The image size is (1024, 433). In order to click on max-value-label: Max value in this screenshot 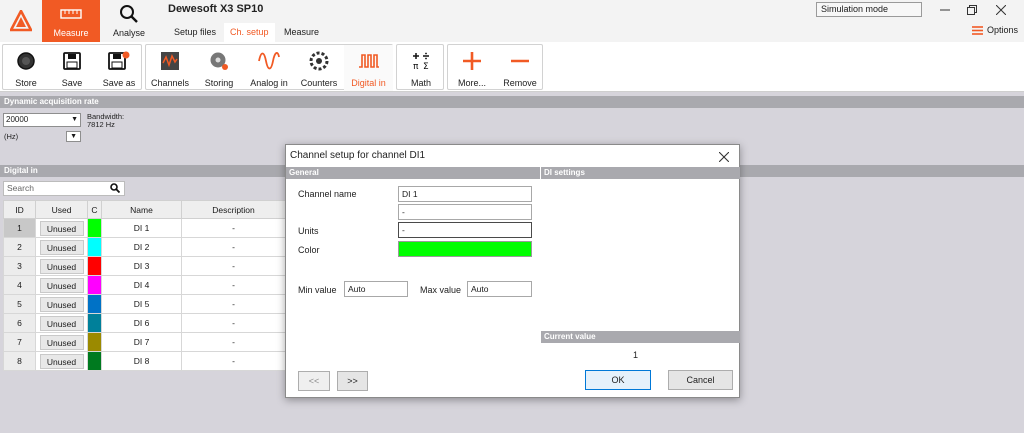, I will do `click(441, 290)`.